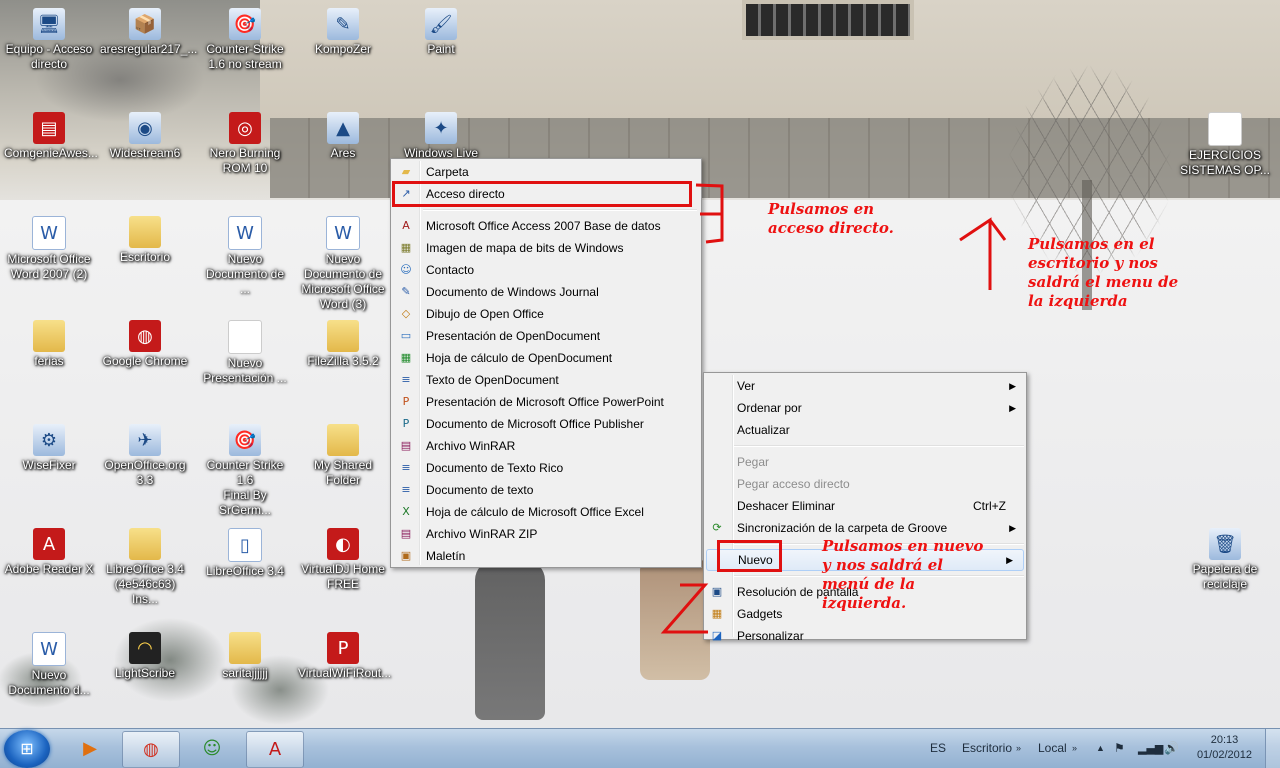 The height and width of the screenshot is (768, 1280). I want to click on new-item-odt: ≡ Texto de OpenDocument, so click(546, 380).